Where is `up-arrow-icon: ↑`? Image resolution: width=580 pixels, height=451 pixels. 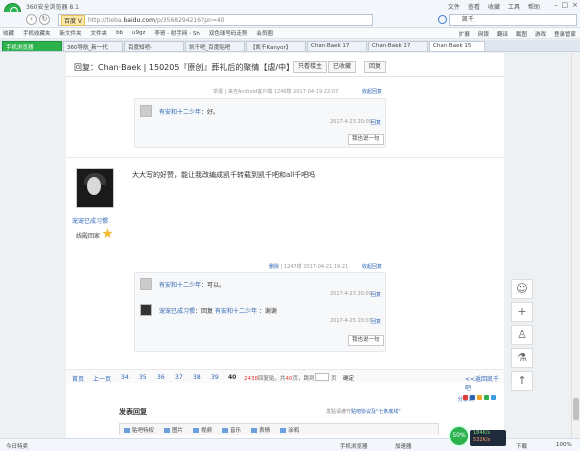
up-arrow-icon: ↑ is located at coordinates (522, 381).